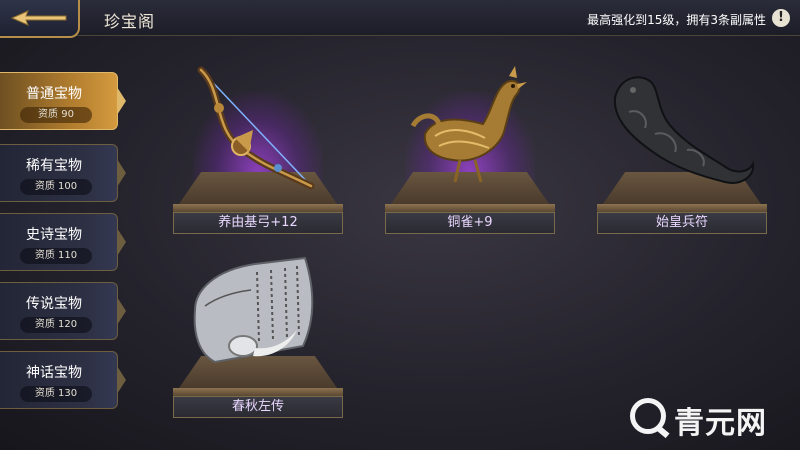 The height and width of the screenshot is (450, 800). Describe the element at coordinates (54, 94) in the screenshot. I see `tab-label: 普通宝物` at that location.